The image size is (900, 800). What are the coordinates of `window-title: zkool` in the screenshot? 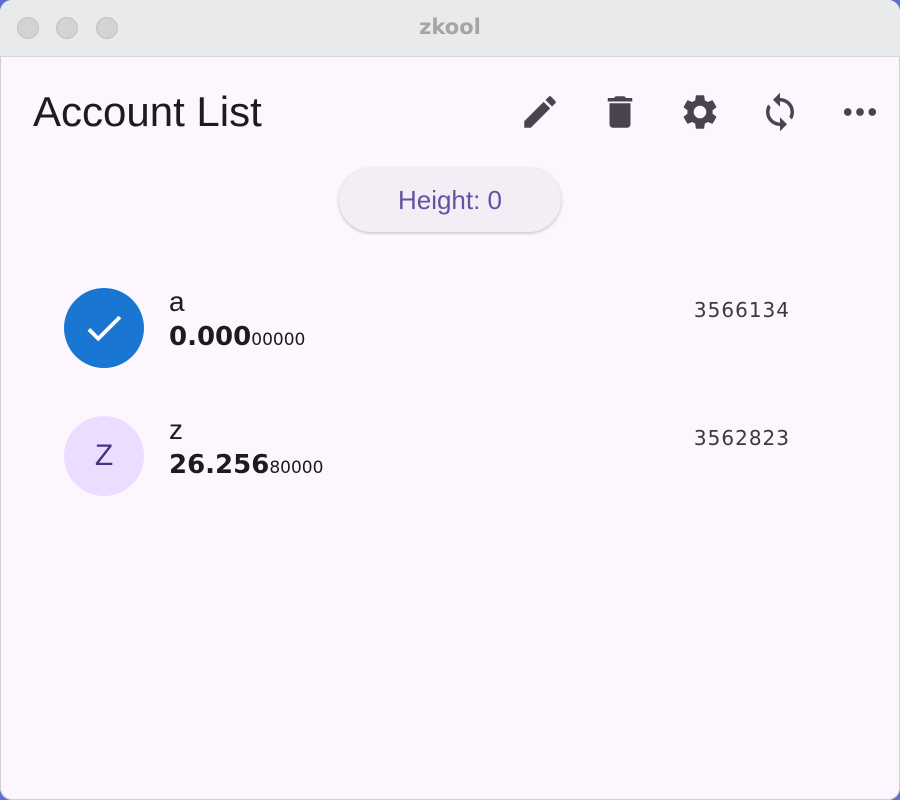 It's located at (450, 27).